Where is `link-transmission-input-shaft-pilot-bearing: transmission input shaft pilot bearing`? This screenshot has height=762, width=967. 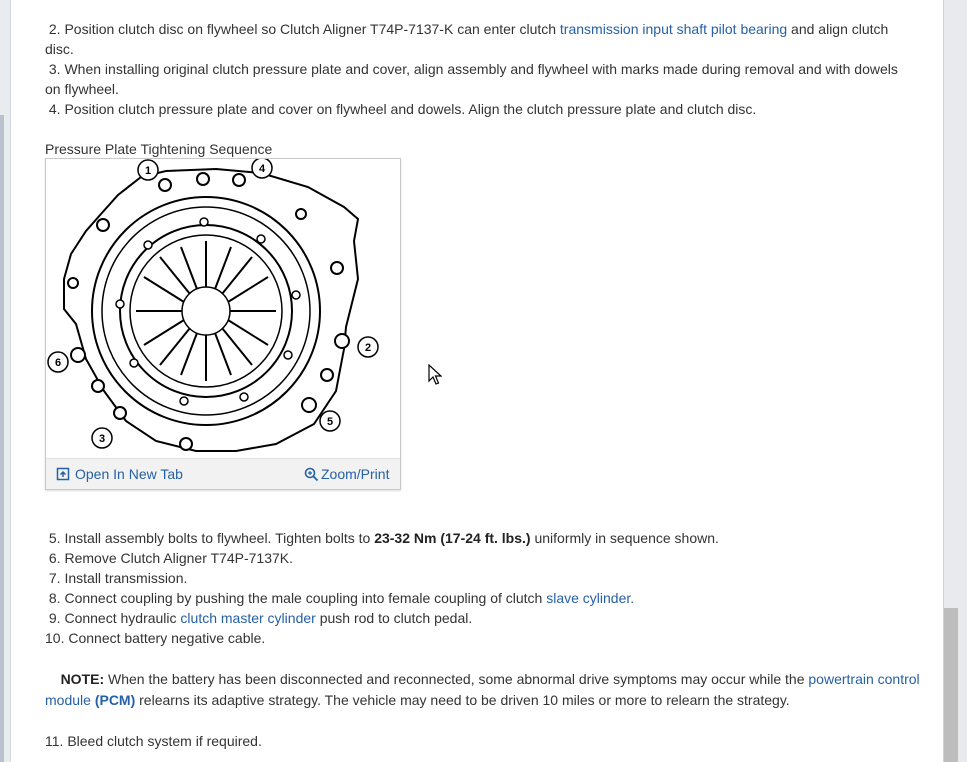
link-transmission-input-shaft-pilot-bearing: transmission input shaft pilot bearing is located at coordinates (673, 29).